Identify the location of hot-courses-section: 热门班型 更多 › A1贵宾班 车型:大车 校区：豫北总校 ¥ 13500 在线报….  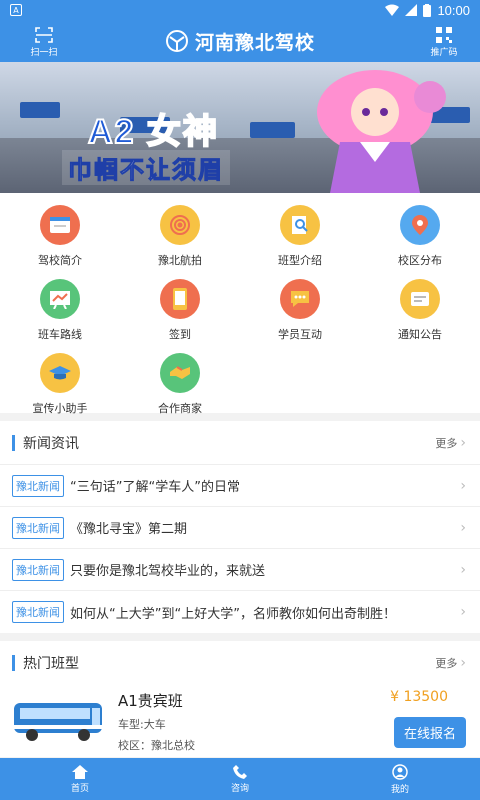
(240, 699).